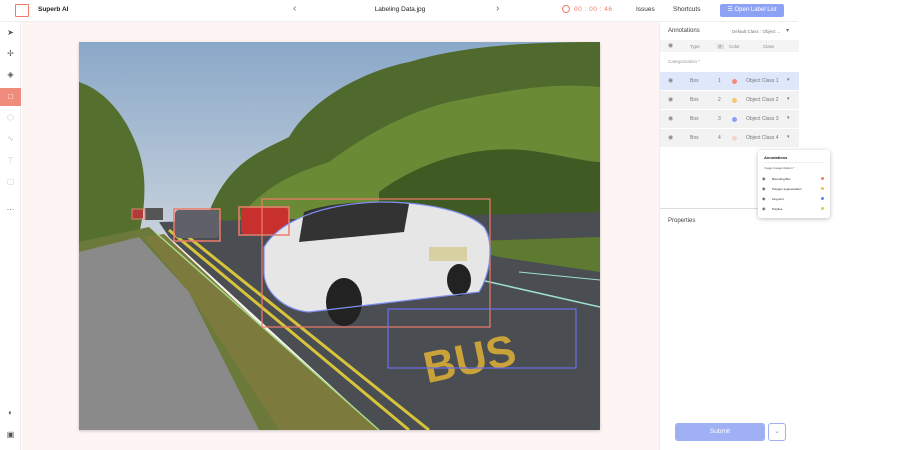  Describe the element at coordinates (10, 236) in the screenshot. I see `tool-sidebar: ➤ ✢ ◈ □ ⬡ ∿ ⊤ ▢ … ◐ ▣` at that location.